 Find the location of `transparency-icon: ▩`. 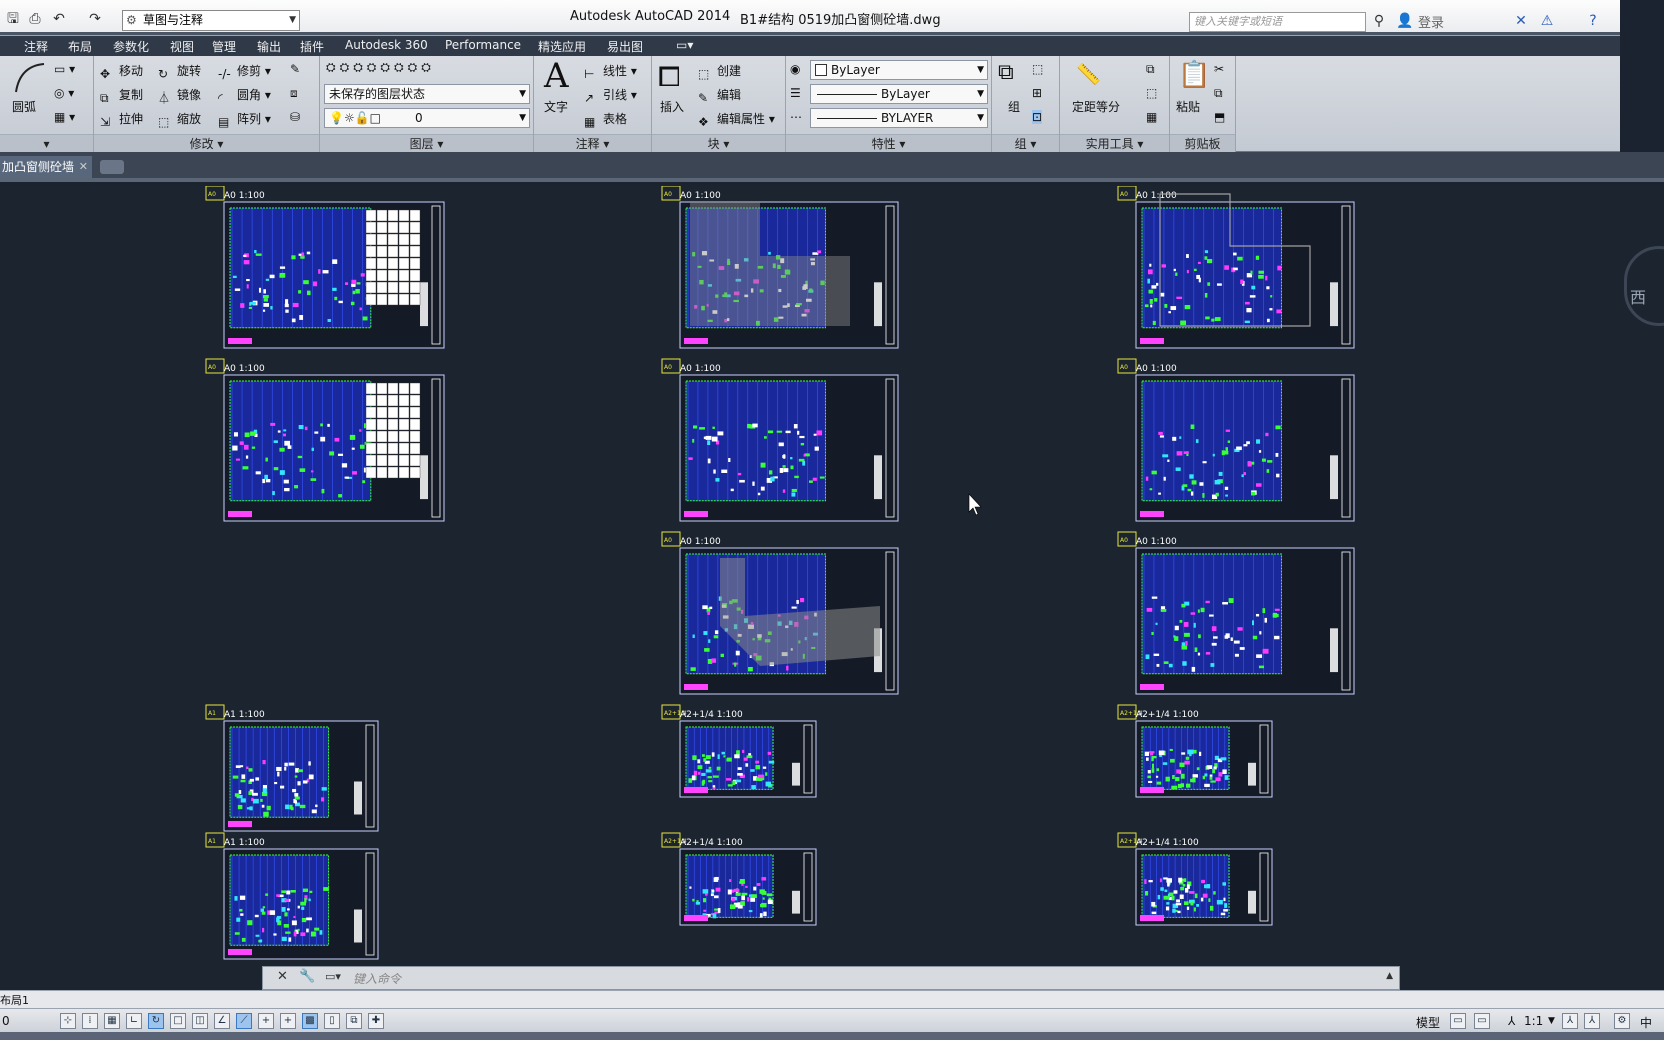

transparency-icon: ▩ is located at coordinates (310, 1021).